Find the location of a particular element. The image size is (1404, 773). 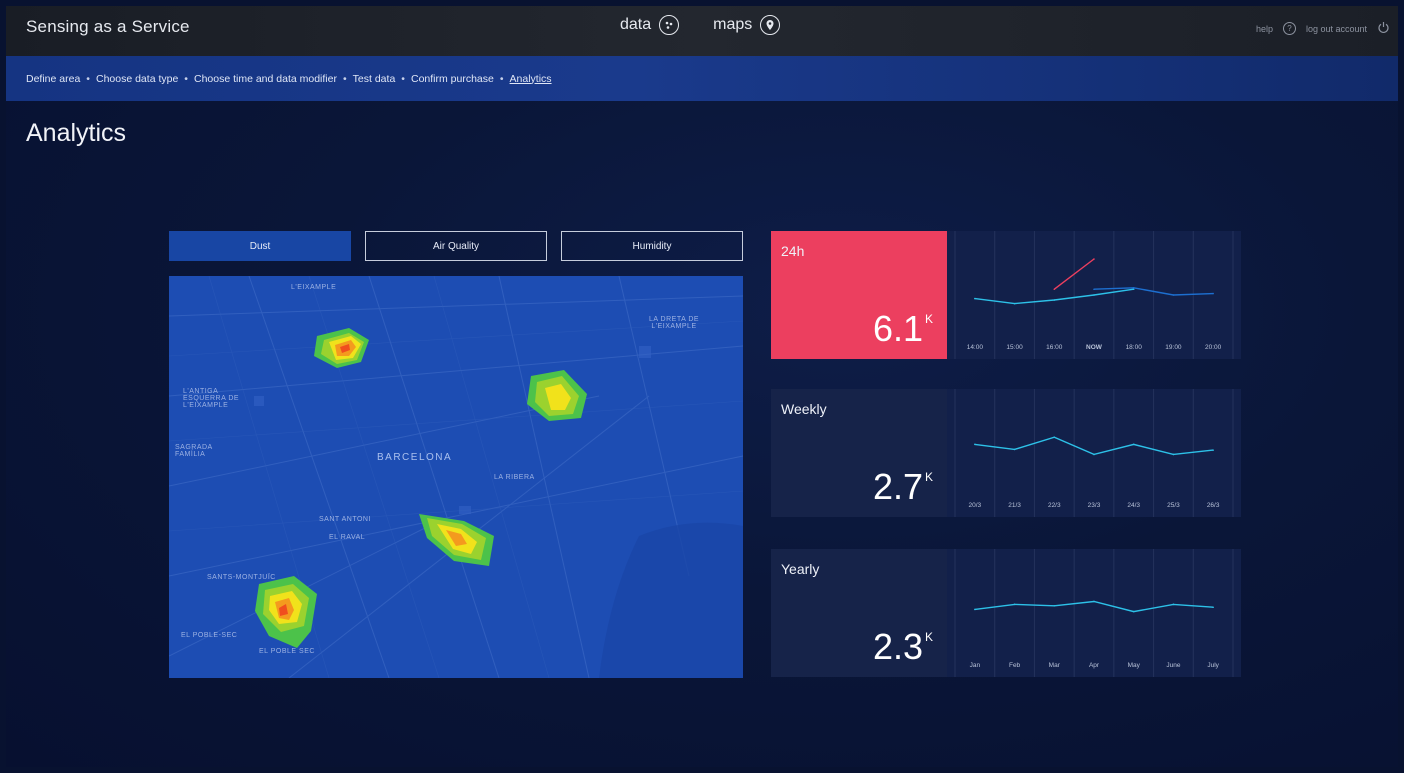

page-title: Analytics is located at coordinates (76, 133).